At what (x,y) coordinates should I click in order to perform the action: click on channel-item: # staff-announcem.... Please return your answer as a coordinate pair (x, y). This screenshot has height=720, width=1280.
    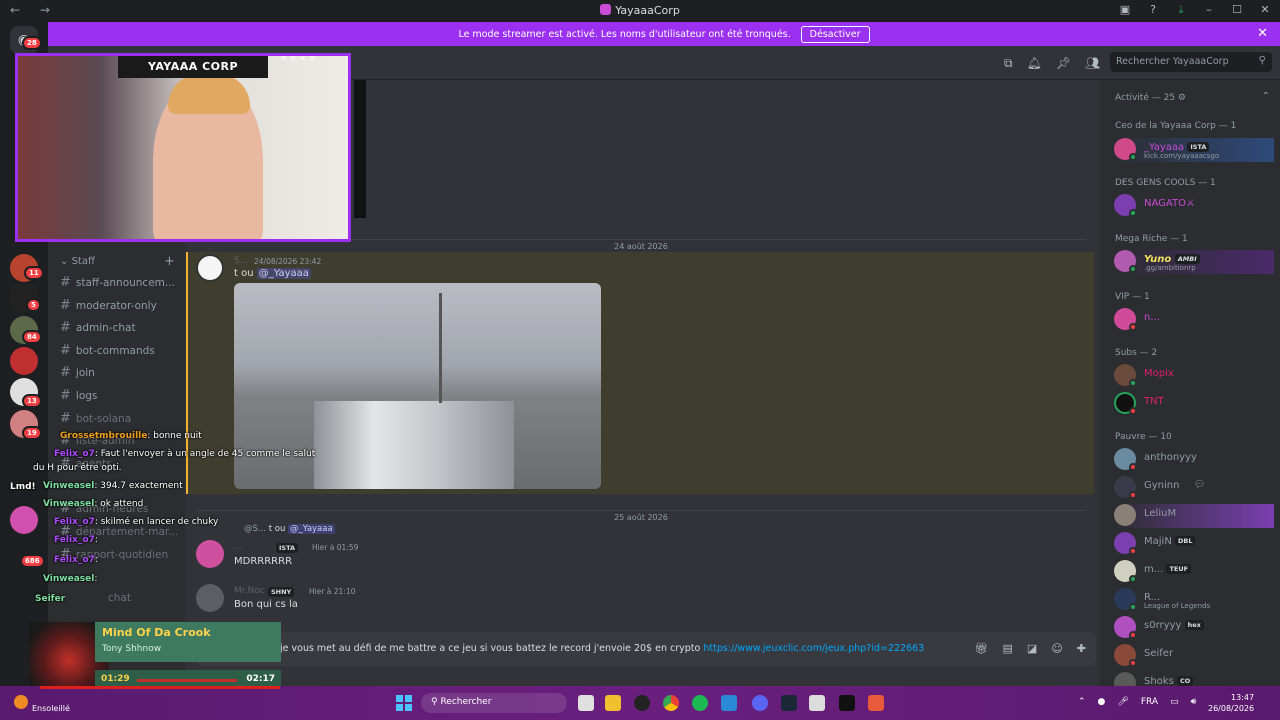
    Looking at the image, I should click on (117, 282).